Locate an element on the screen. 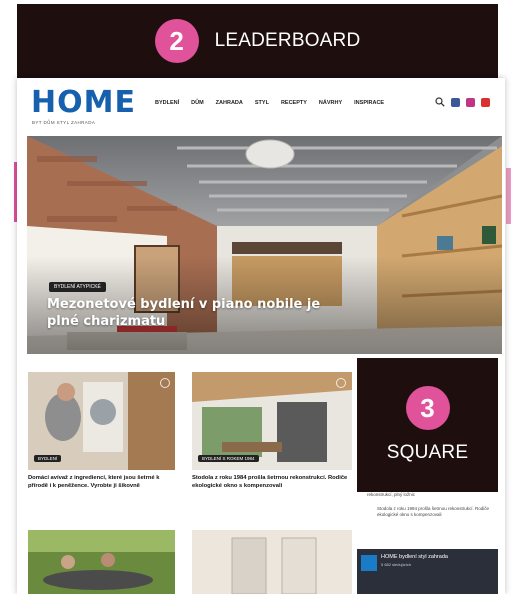 The image size is (515, 594). square-ad: 3 SQUARE is located at coordinates (427, 425).